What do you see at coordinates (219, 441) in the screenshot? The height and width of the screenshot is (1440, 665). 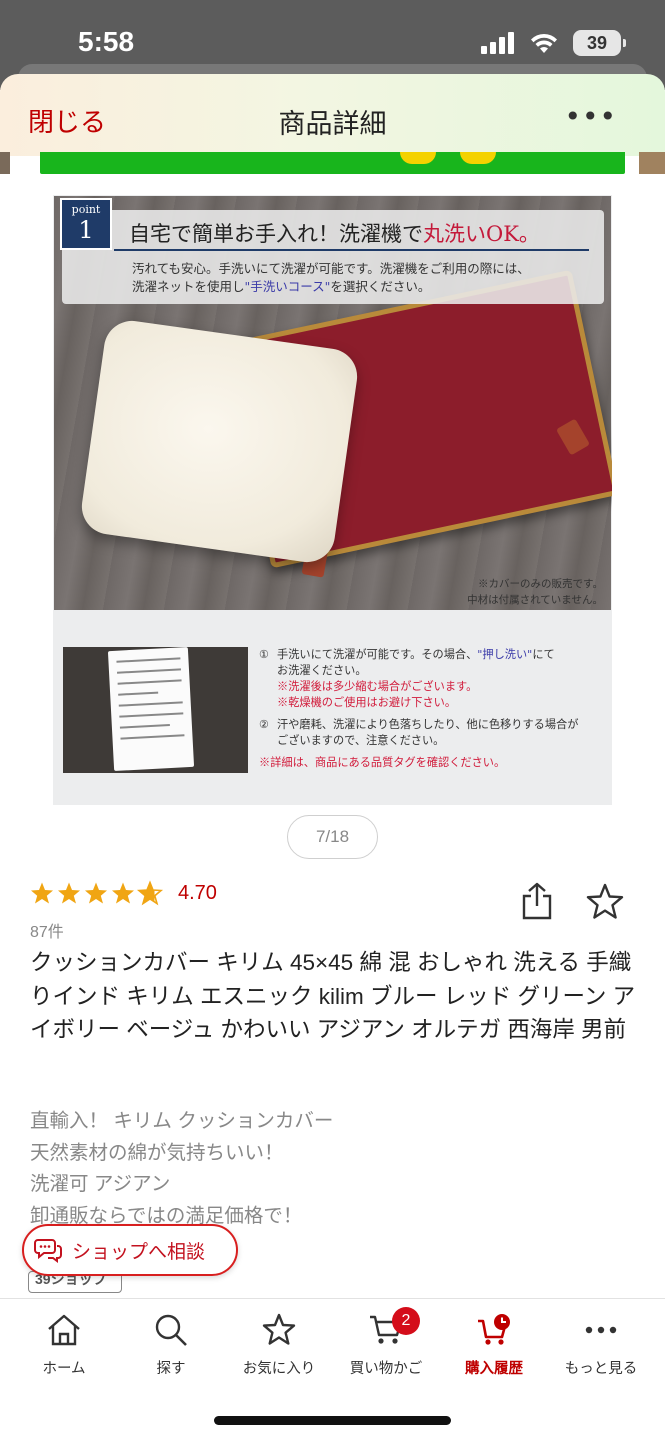 I see `white-pillow` at bounding box center [219, 441].